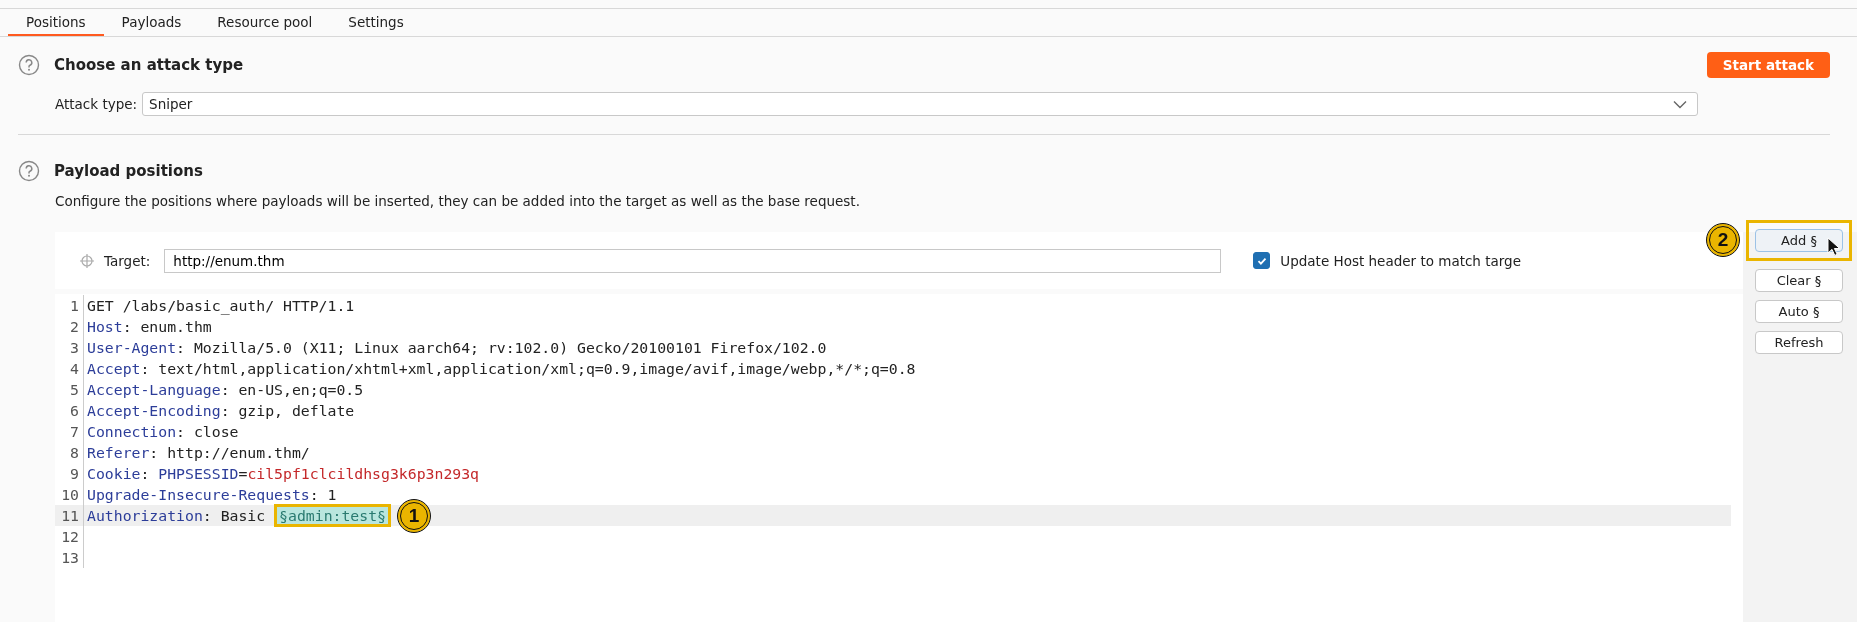 This screenshot has width=1857, height=622. What do you see at coordinates (69, 326) in the screenshot?
I see `line-number: 2` at bounding box center [69, 326].